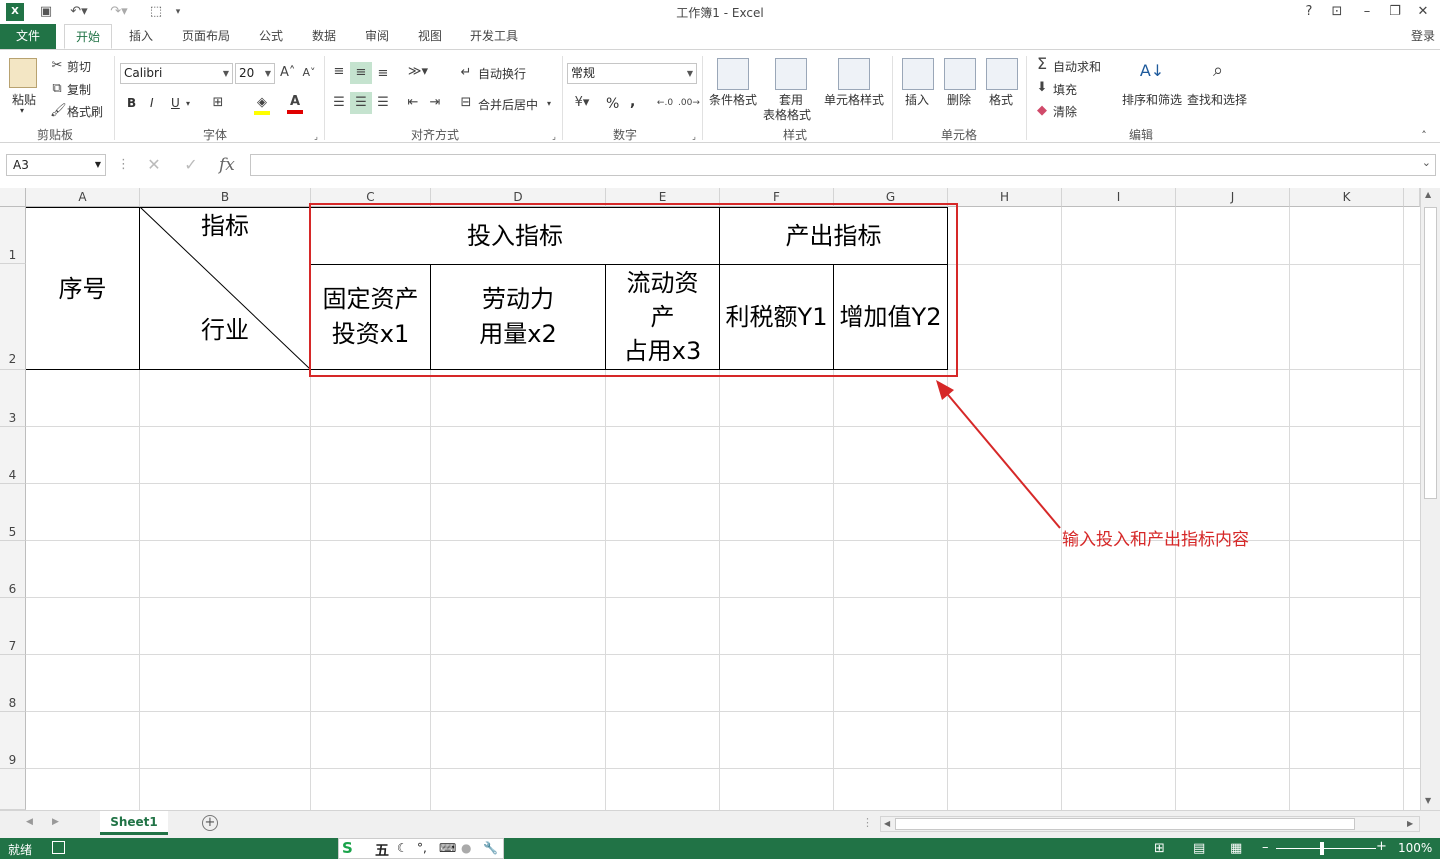 The image size is (1440, 860). Describe the element at coordinates (1347, 197) in the screenshot. I see `column-header: K` at that location.